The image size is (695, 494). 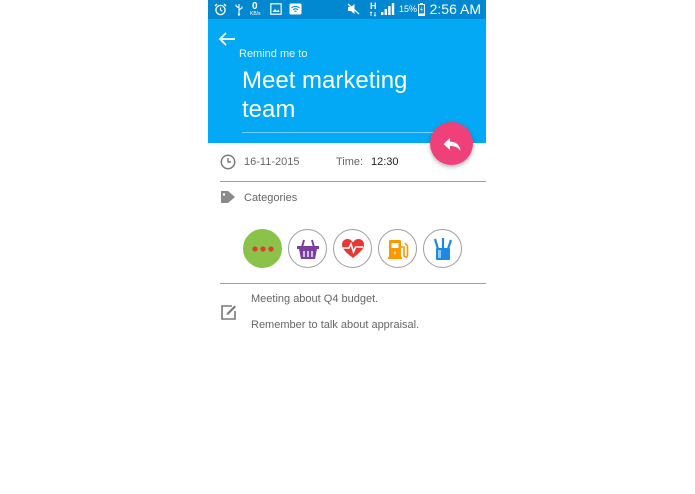 I want to click on mute-icon, so click(x=353, y=9).